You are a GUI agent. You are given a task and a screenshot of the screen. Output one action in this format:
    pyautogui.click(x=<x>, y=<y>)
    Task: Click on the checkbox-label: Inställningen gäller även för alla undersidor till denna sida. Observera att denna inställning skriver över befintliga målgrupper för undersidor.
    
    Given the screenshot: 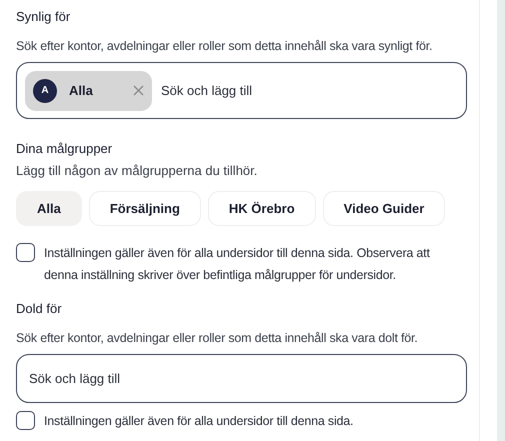 What is the action you would take?
    pyautogui.click(x=237, y=264)
    